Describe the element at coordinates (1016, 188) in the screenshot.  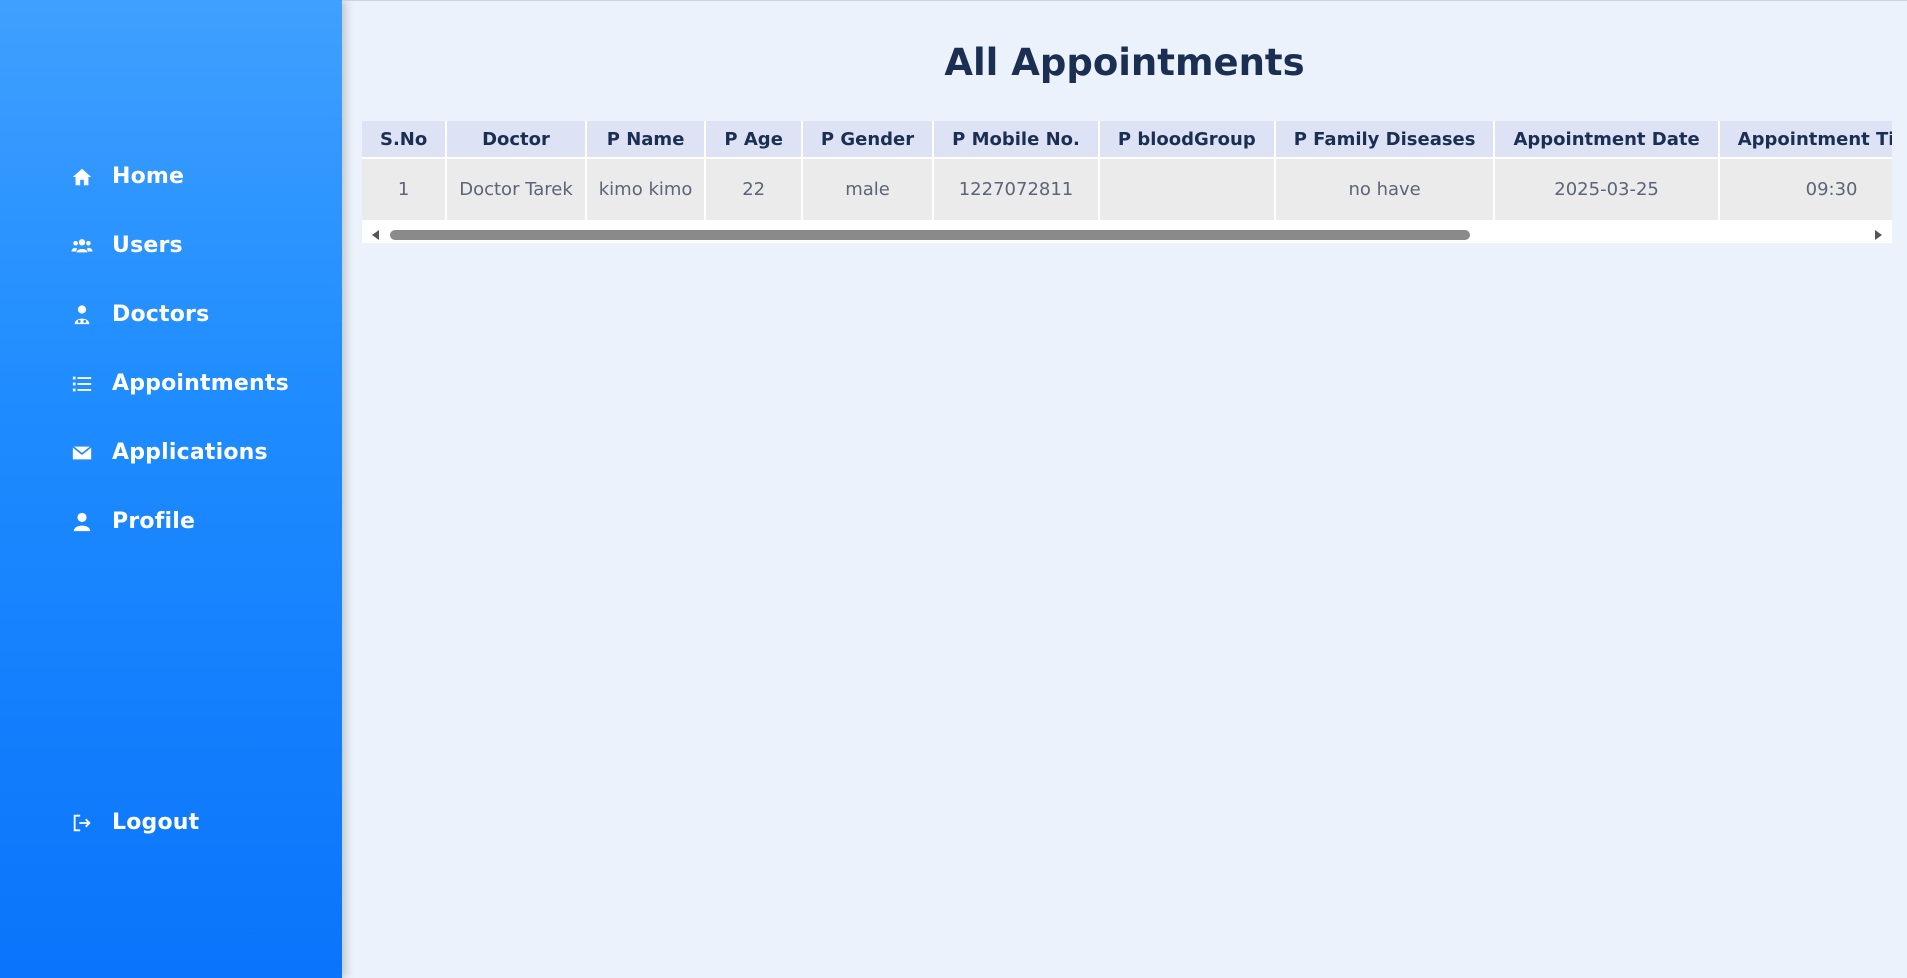
I see `table-cell: 1227072811` at that location.